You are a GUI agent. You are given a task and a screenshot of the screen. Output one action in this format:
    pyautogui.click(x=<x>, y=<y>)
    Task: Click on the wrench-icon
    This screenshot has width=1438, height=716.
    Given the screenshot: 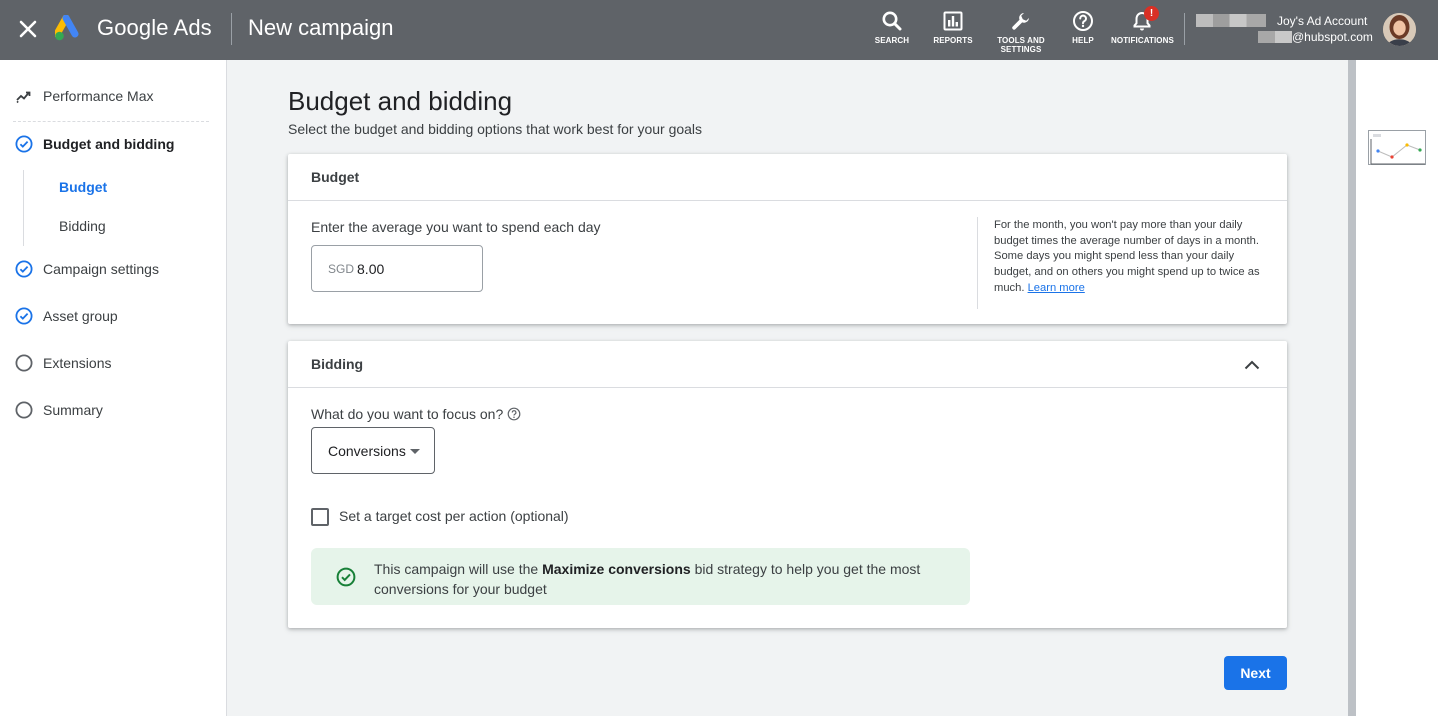 What is the action you would take?
    pyautogui.click(x=1020, y=21)
    